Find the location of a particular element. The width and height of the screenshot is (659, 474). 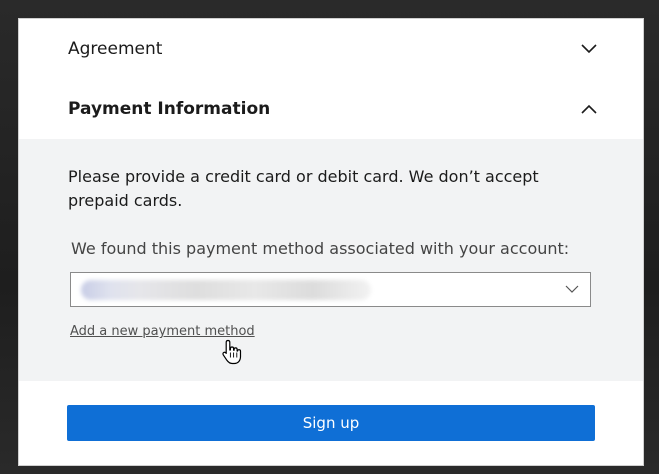

add-payment-method-link: Add a new payment method is located at coordinates (162, 331).